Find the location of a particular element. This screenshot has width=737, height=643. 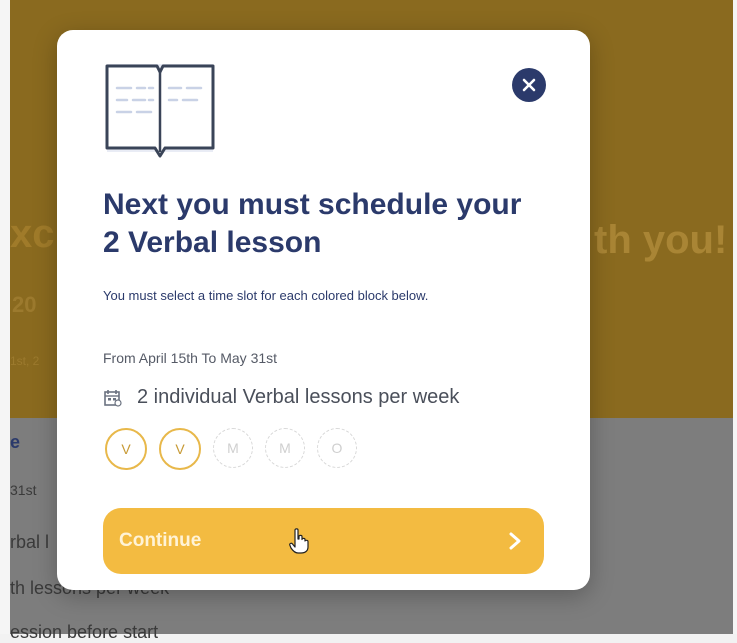

page-edge-left is located at coordinates (5, 317).